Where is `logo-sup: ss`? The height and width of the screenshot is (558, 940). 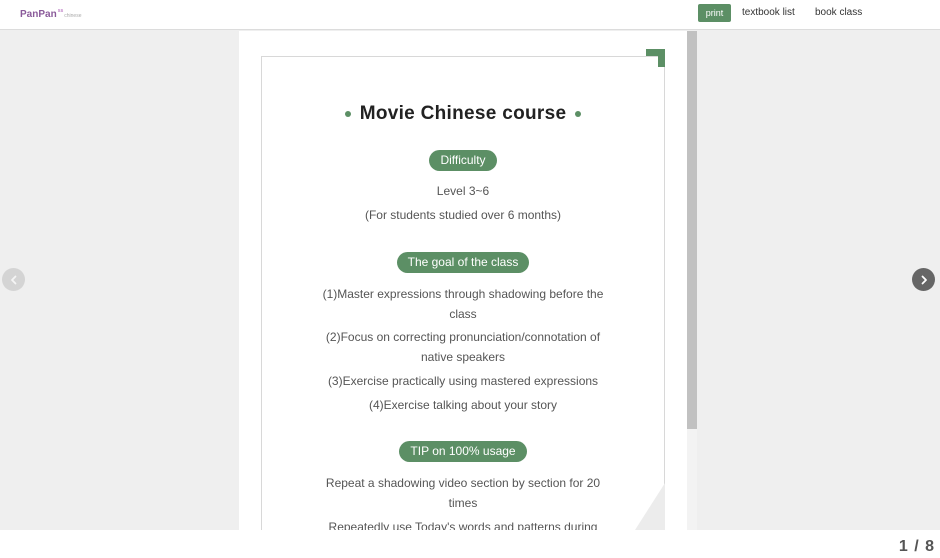
logo-sup: ss is located at coordinates (60, 11).